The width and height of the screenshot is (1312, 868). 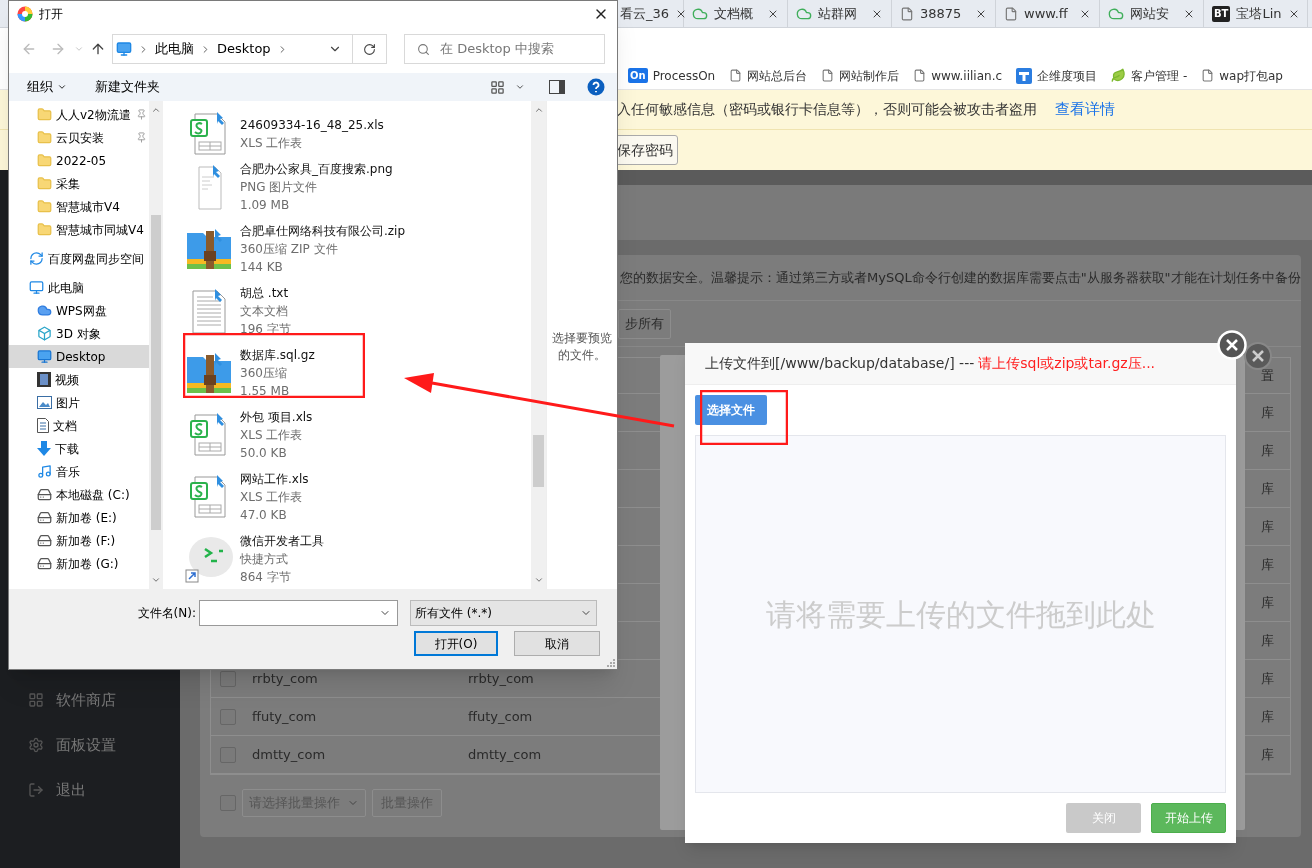 I want to click on browser-tab: 文档概, so click(x=736, y=13).